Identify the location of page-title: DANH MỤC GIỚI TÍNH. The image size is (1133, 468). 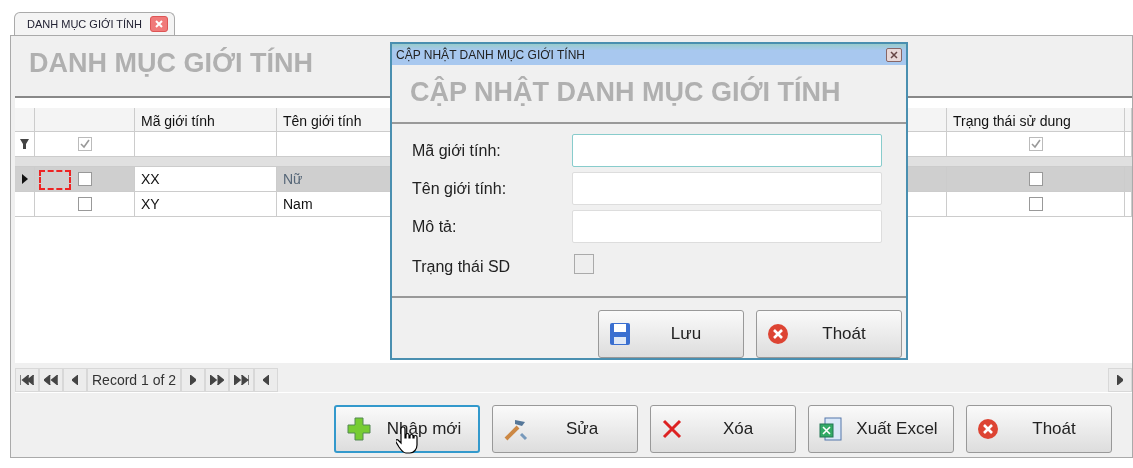
(170, 63).